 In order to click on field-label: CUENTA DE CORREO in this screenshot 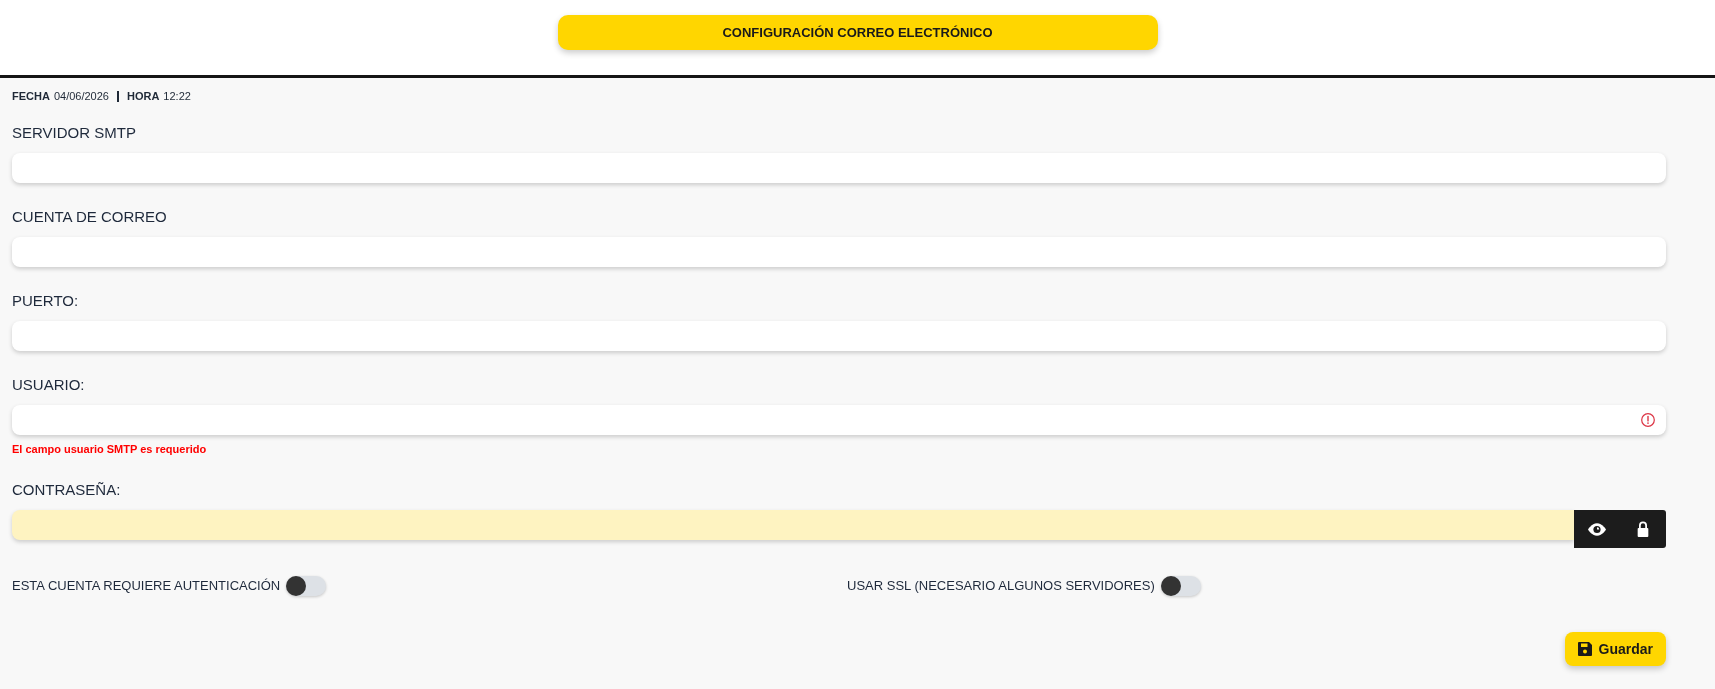, I will do `click(90, 217)`.